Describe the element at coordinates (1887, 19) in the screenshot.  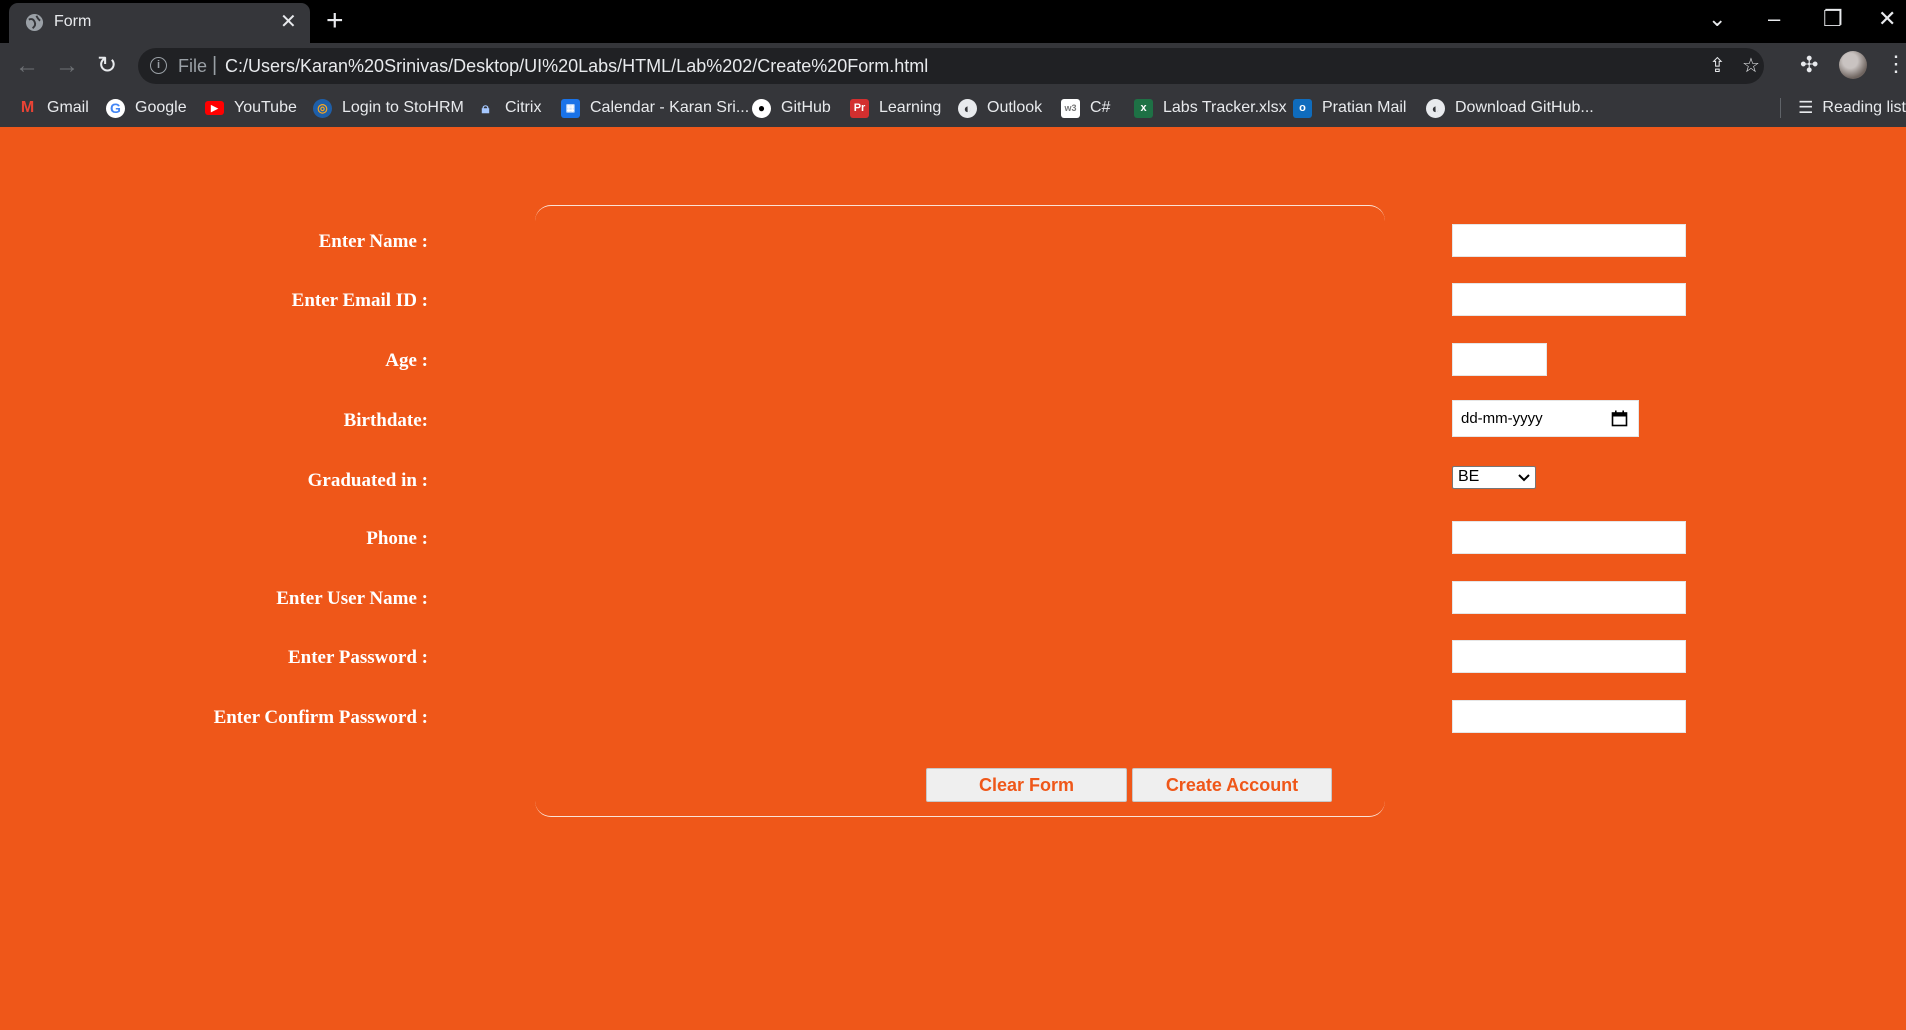
I see `close-window-icon: ✕` at that location.